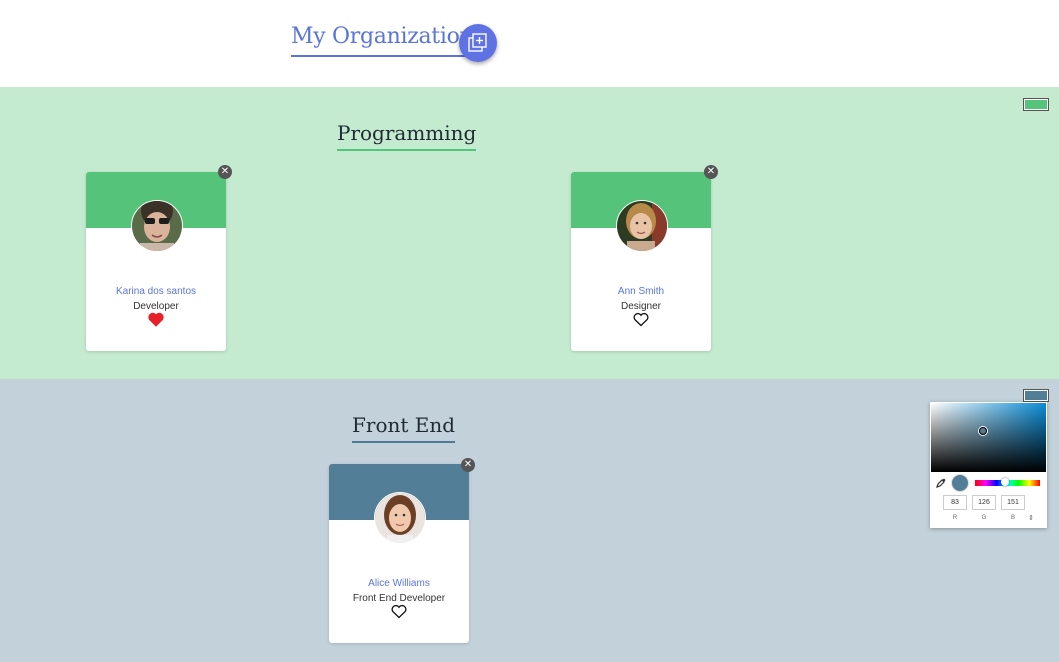 The height and width of the screenshot is (662, 1059). Describe the element at coordinates (156, 291) in the screenshot. I see `member-name: Karina dos santos` at that location.